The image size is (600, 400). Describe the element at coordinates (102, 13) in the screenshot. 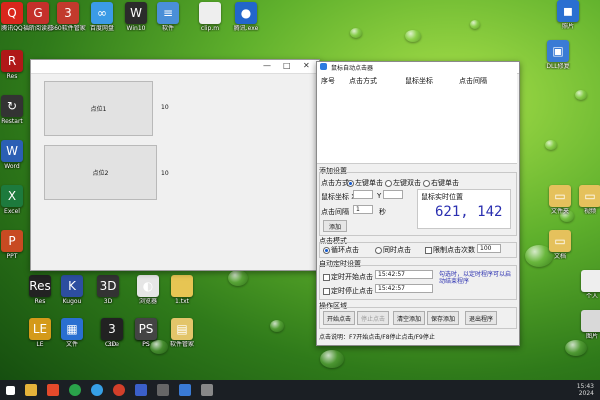

I see `cloud-disk-icon: ∞` at that location.